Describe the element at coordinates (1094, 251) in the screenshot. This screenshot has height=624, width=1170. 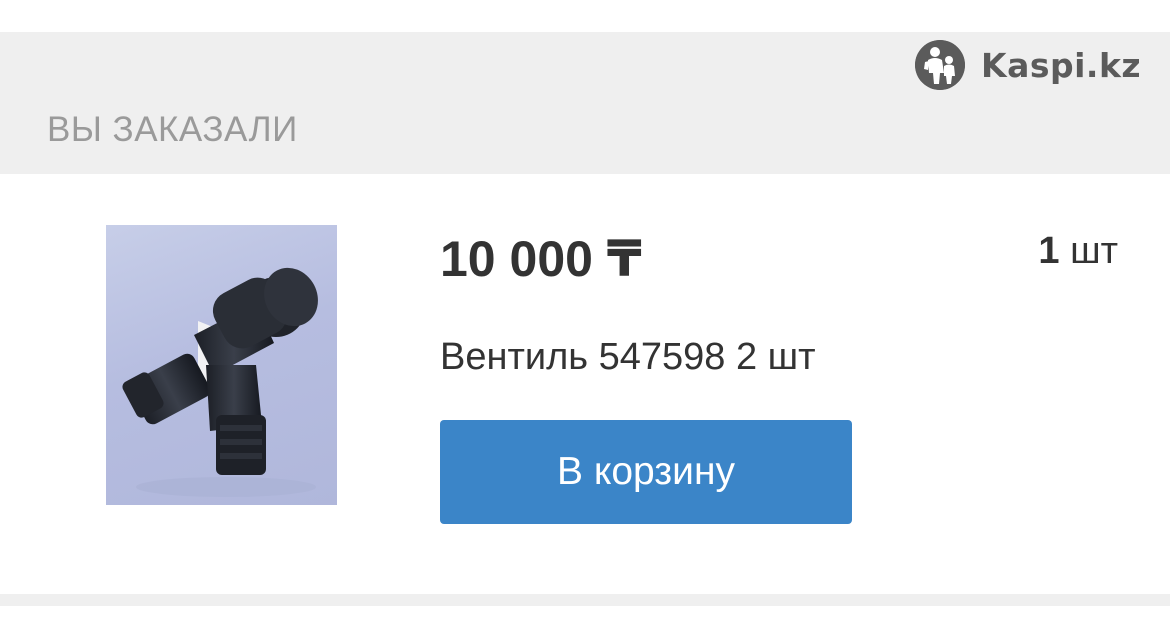
I see `quantity-unit: шт` at that location.